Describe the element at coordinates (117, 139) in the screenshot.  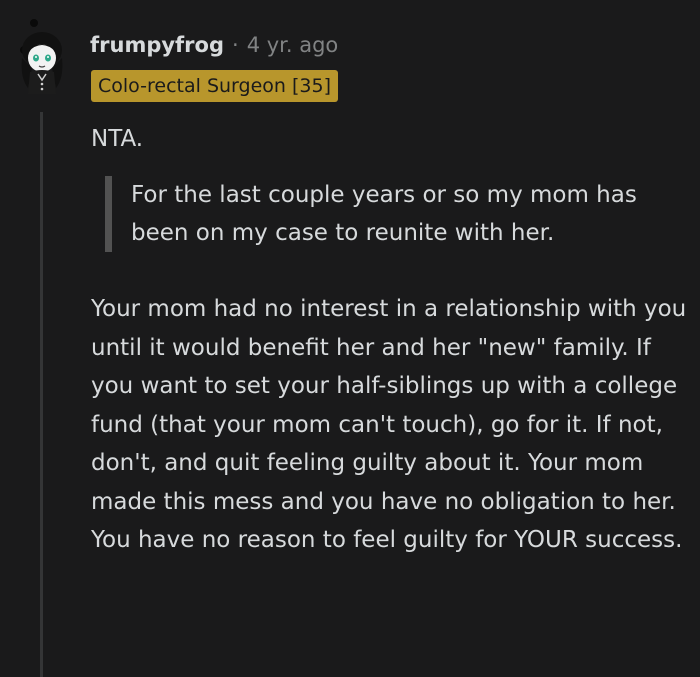
I see `verdict-text: NTA.` at that location.